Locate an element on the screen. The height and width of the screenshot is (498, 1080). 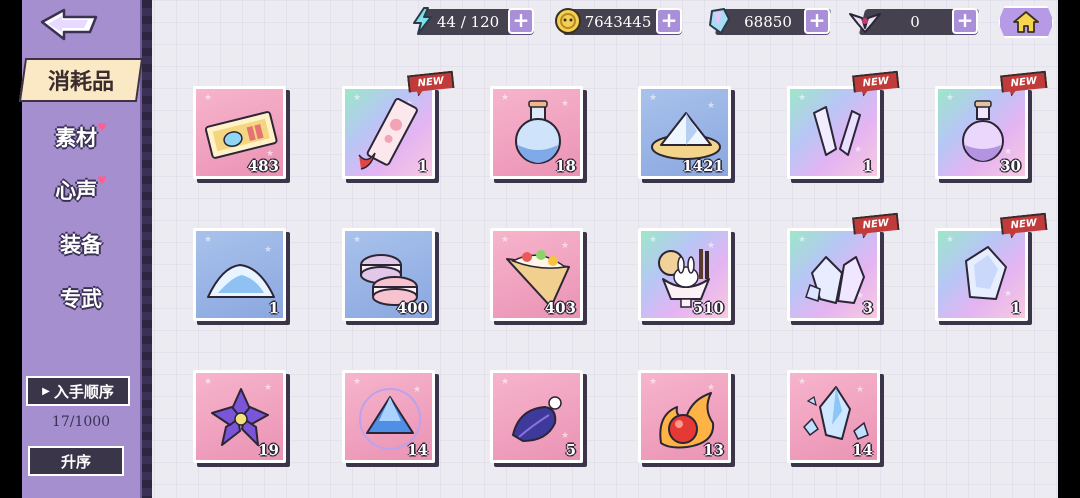
back-button is located at coordinates (69, 25).